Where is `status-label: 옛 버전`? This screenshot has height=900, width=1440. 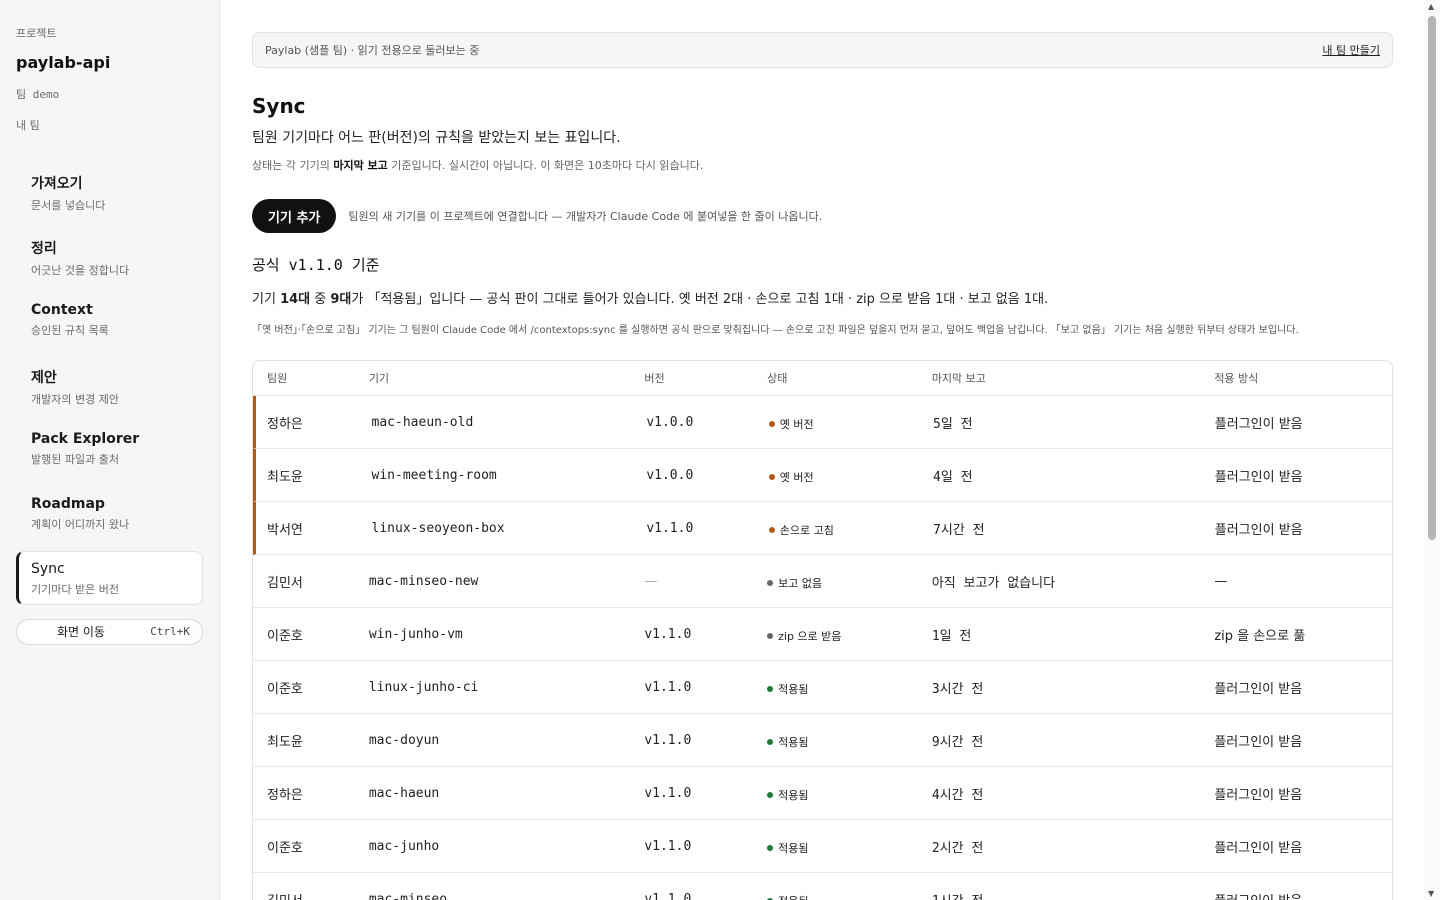
status-label: 옛 버전 is located at coordinates (796, 424).